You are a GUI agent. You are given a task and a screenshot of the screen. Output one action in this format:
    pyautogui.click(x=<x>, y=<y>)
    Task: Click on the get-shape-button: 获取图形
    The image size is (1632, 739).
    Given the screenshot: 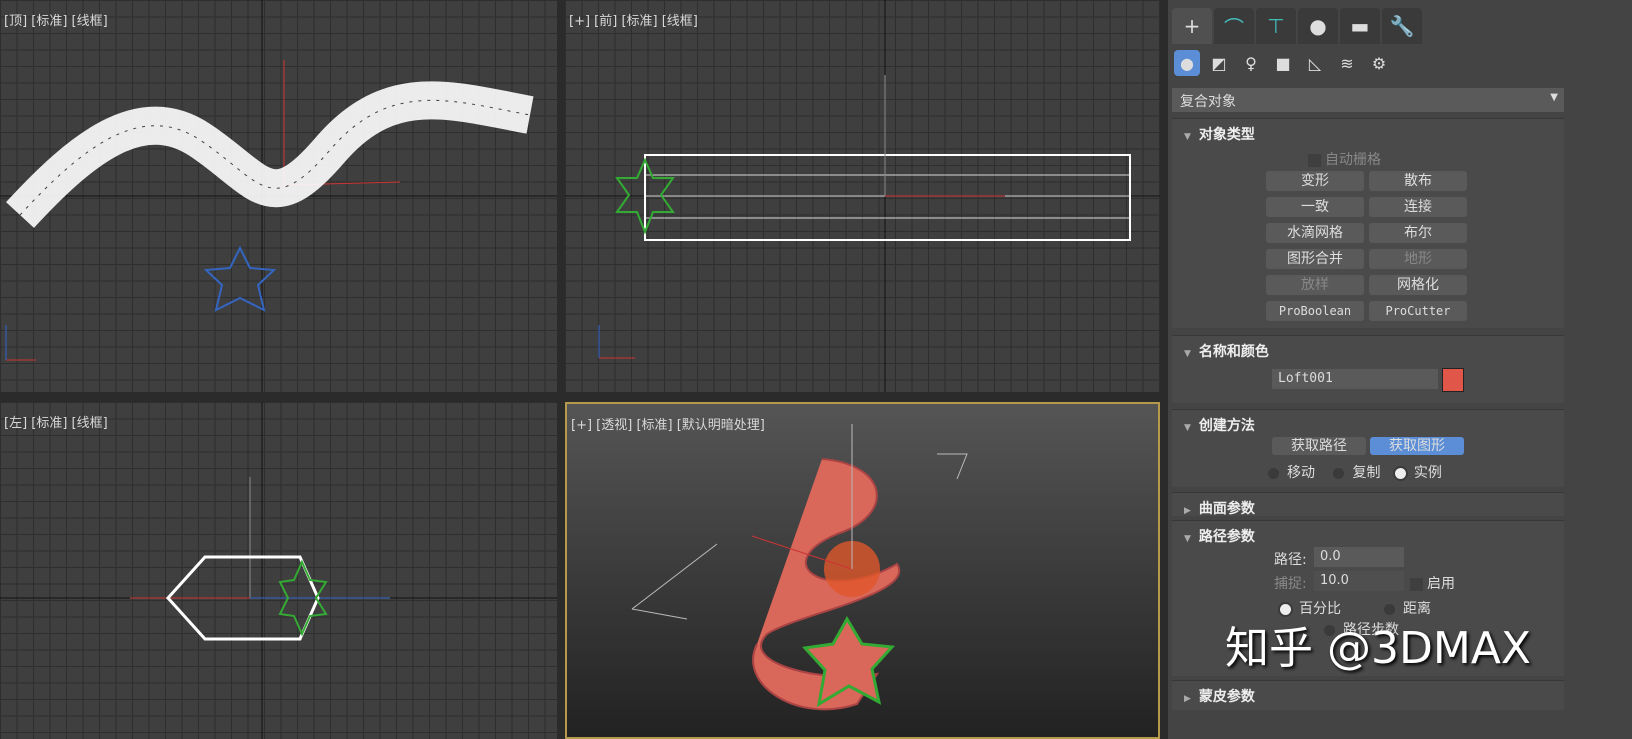 What is the action you would take?
    pyautogui.click(x=1417, y=446)
    